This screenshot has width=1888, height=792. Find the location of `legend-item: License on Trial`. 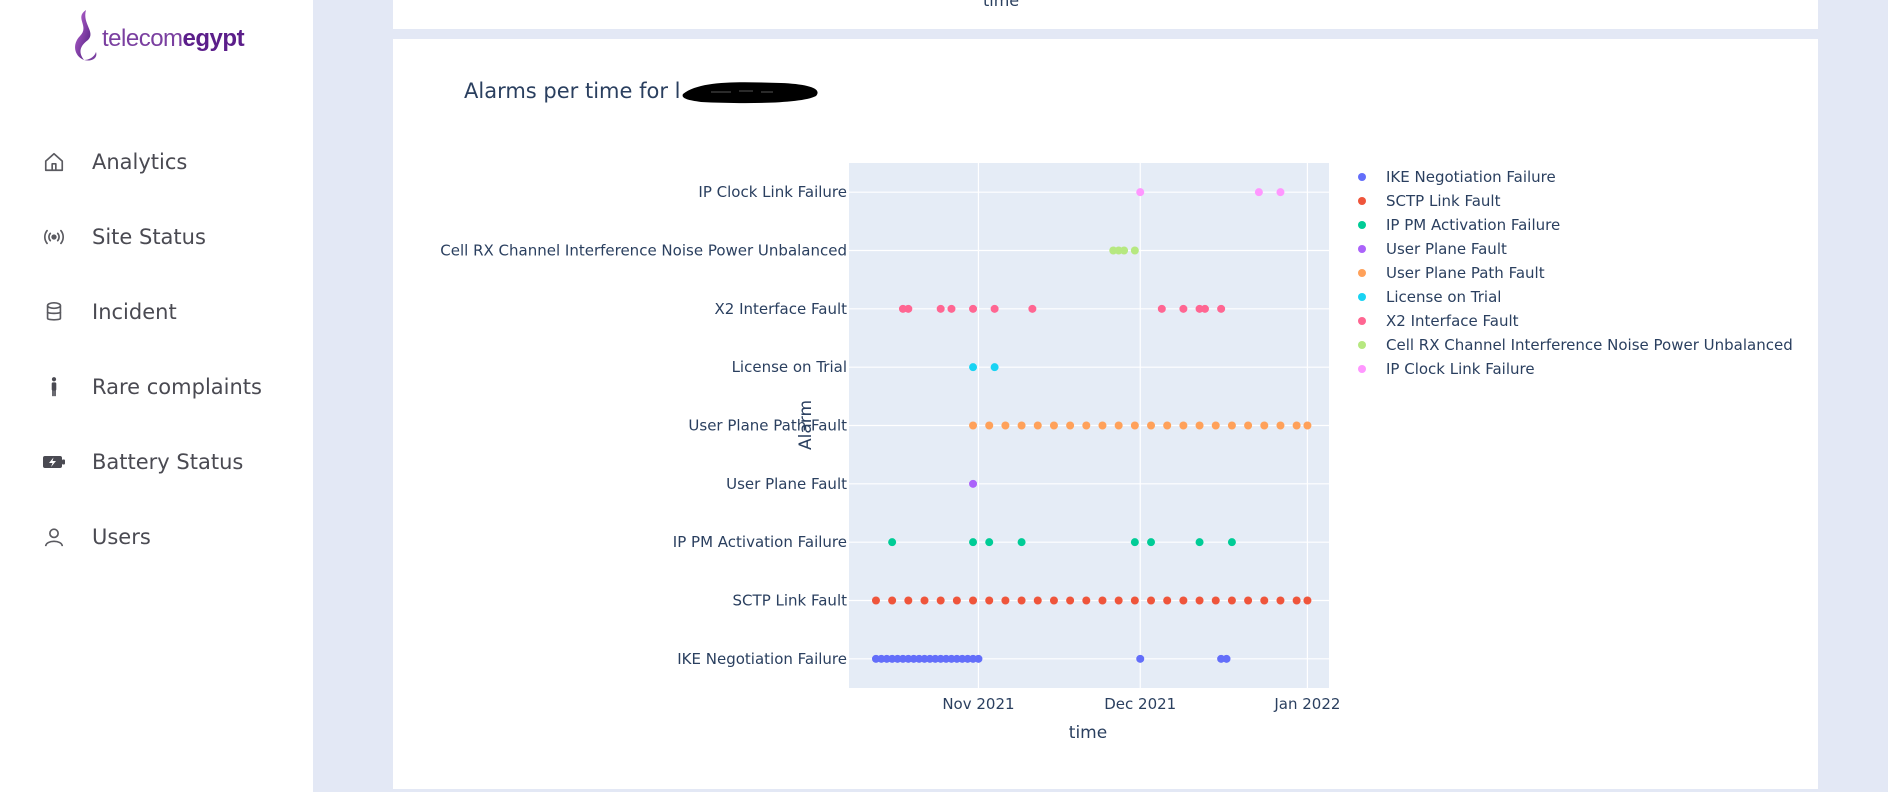

legend-item: License on Trial is located at coordinates (1428, 297).